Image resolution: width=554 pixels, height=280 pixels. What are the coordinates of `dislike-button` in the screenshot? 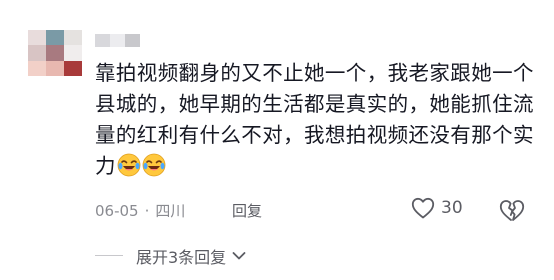 It's located at (512, 210).